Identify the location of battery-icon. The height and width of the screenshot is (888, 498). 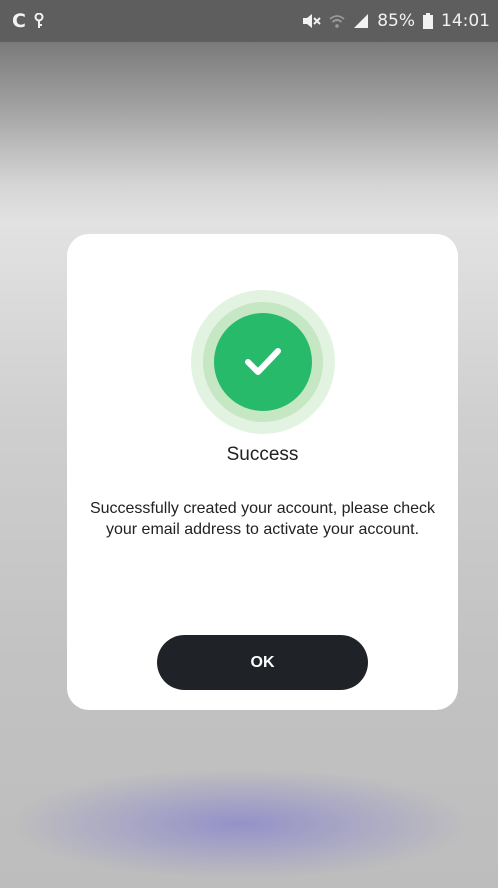
(428, 21).